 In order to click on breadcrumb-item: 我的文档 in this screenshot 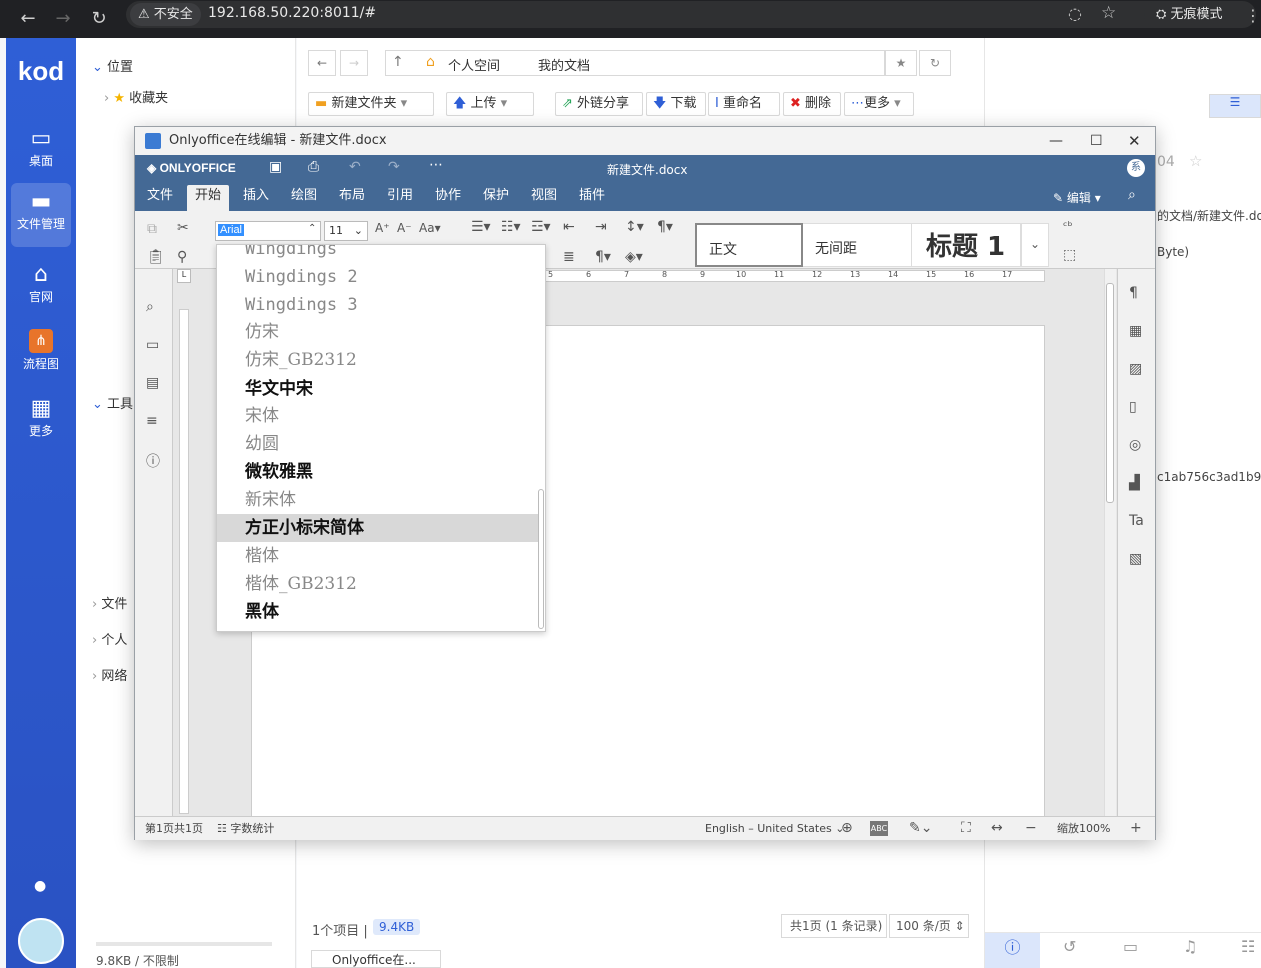, I will do `click(564, 64)`.